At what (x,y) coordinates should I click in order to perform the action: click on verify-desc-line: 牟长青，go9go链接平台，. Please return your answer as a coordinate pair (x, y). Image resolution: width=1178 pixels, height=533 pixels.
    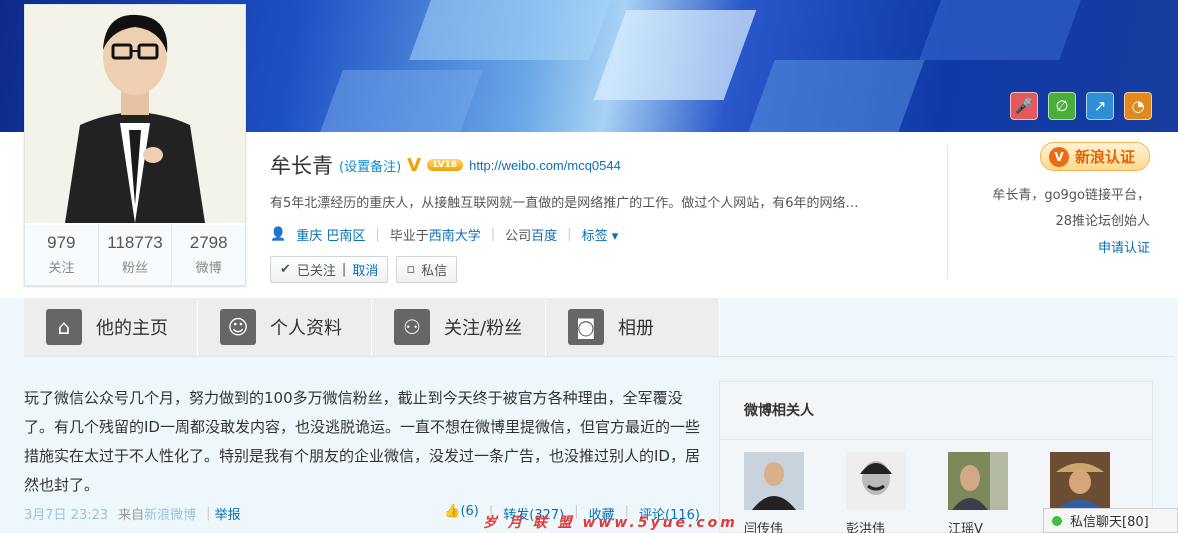
    Looking at the image, I should click on (1071, 195).